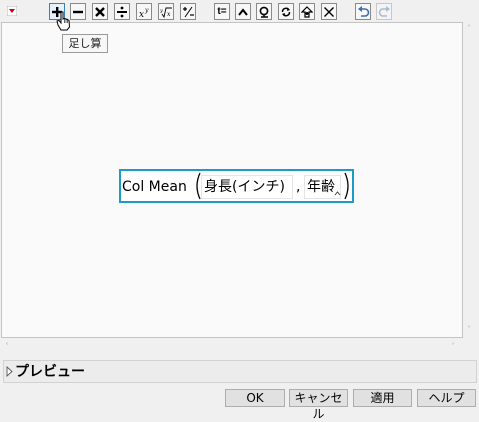  I want to click on root-button: y x, so click(166, 11).